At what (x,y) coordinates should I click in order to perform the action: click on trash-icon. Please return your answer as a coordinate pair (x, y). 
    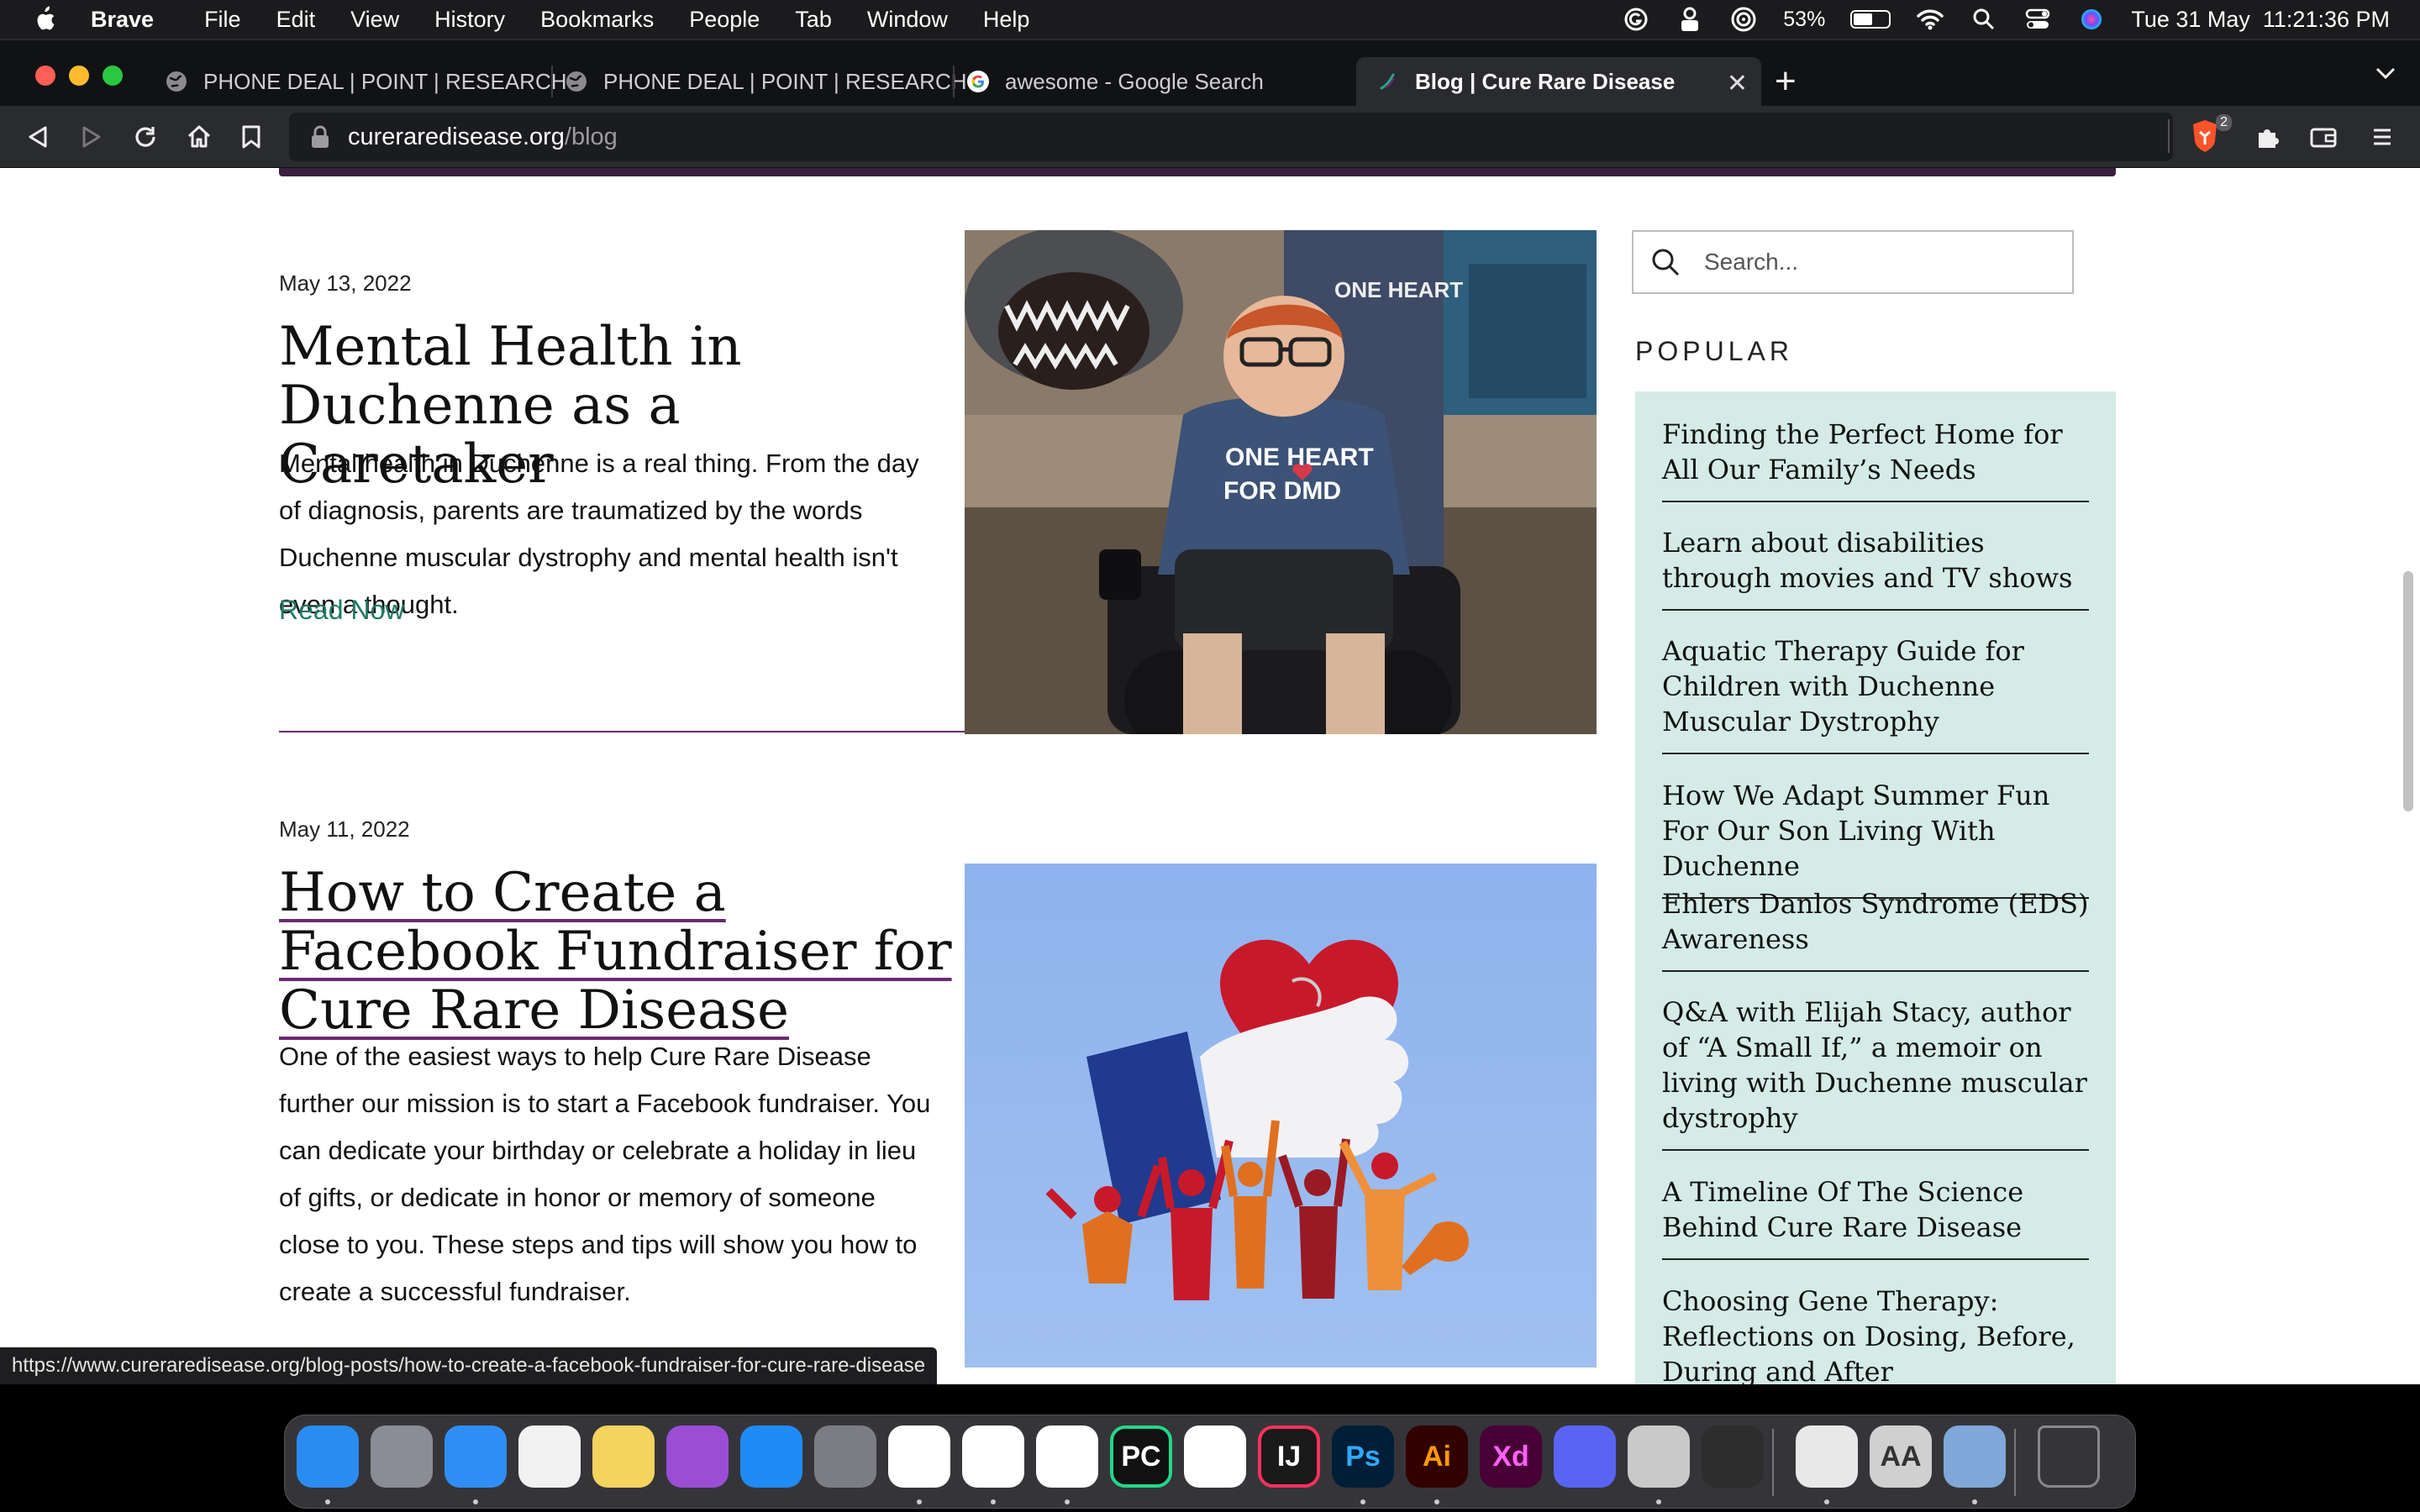
    Looking at the image, I should click on (2069, 1456).